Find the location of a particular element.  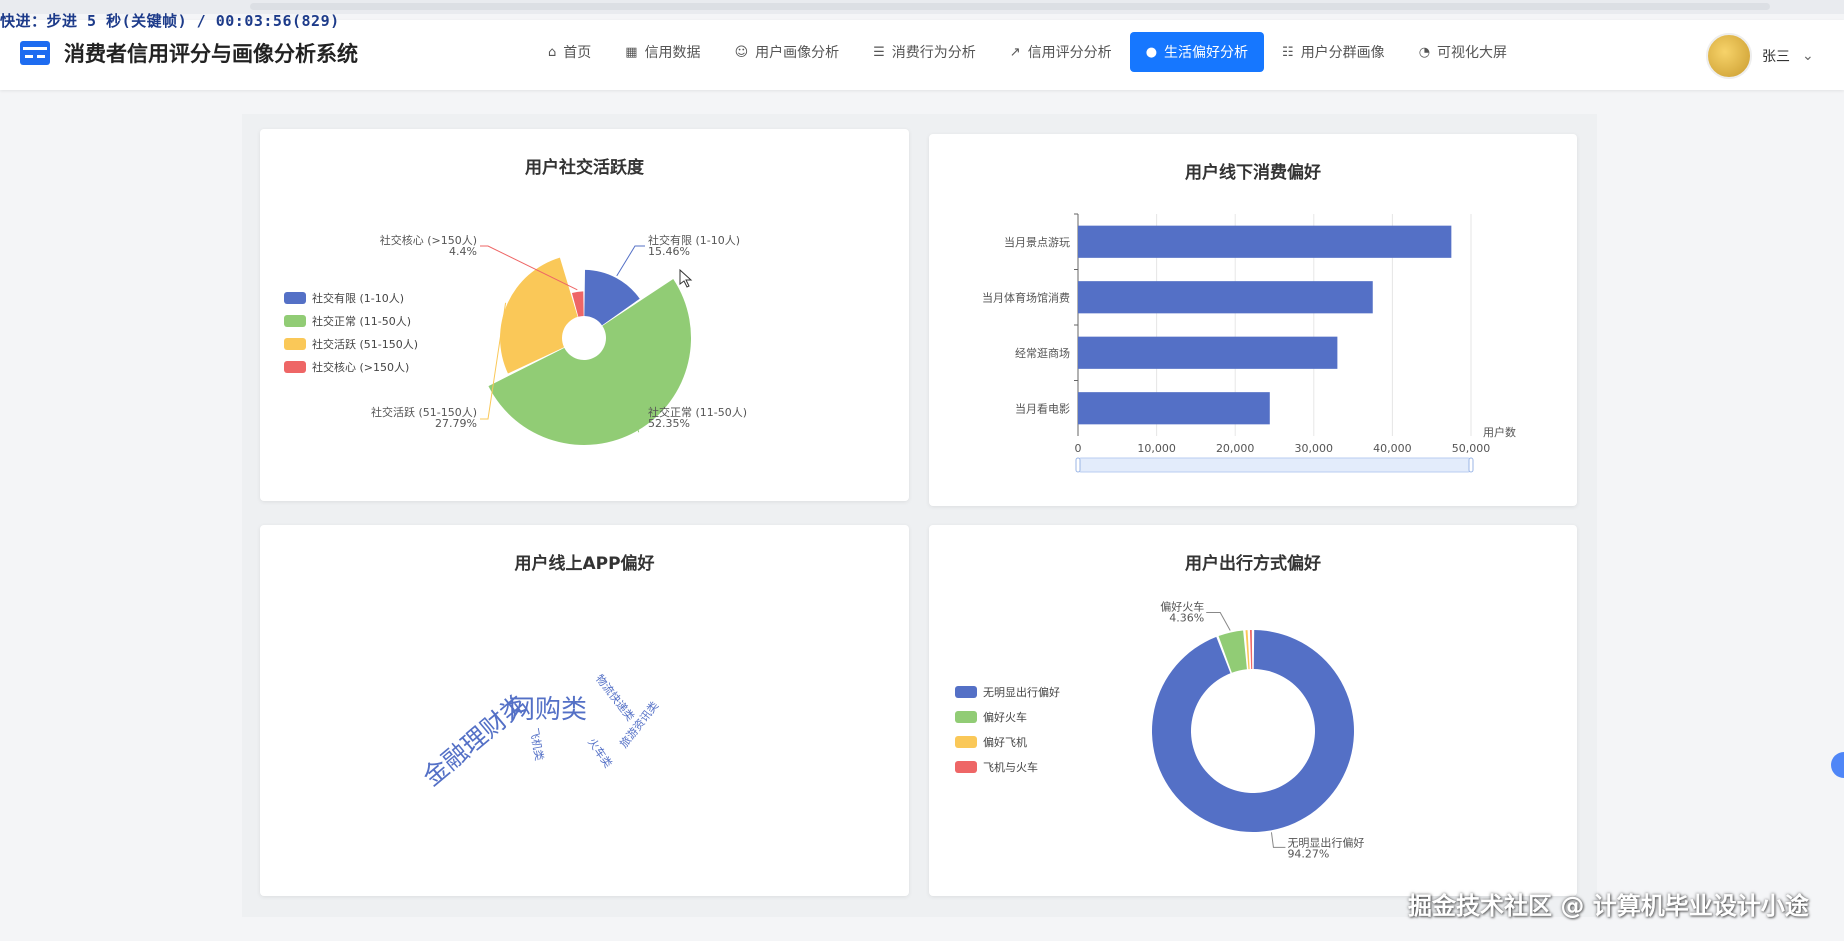

nav-item-label: 信用数据 is located at coordinates (672, 53).